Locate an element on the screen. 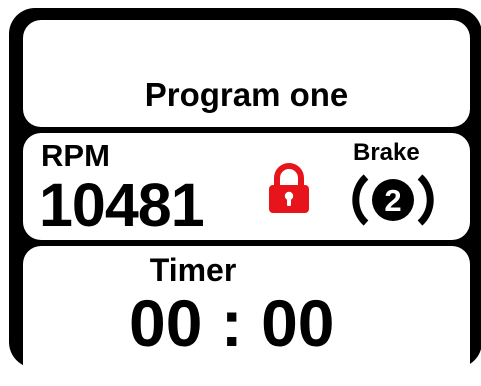 The height and width of the screenshot is (386, 481). rpm-value: 10481 is located at coordinates (122, 205).